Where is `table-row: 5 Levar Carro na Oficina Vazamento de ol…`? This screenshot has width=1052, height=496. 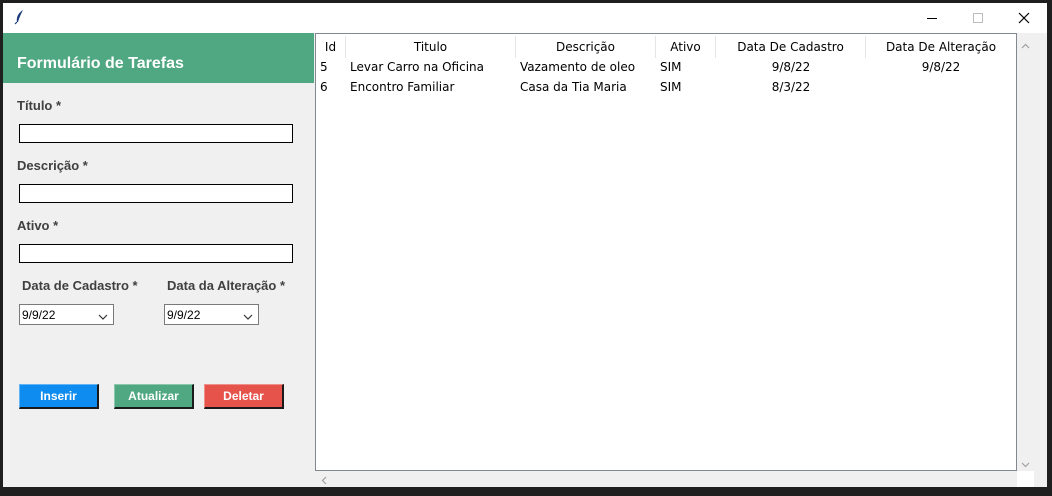
table-row: 5 Levar Carro na Oficina Vazamento de ol… is located at coordinates (666, 67).